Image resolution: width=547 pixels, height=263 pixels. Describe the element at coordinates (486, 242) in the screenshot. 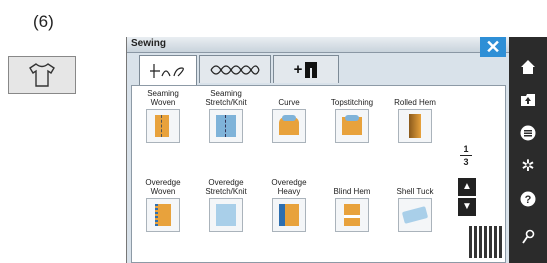

I see `qr-code` at that location.